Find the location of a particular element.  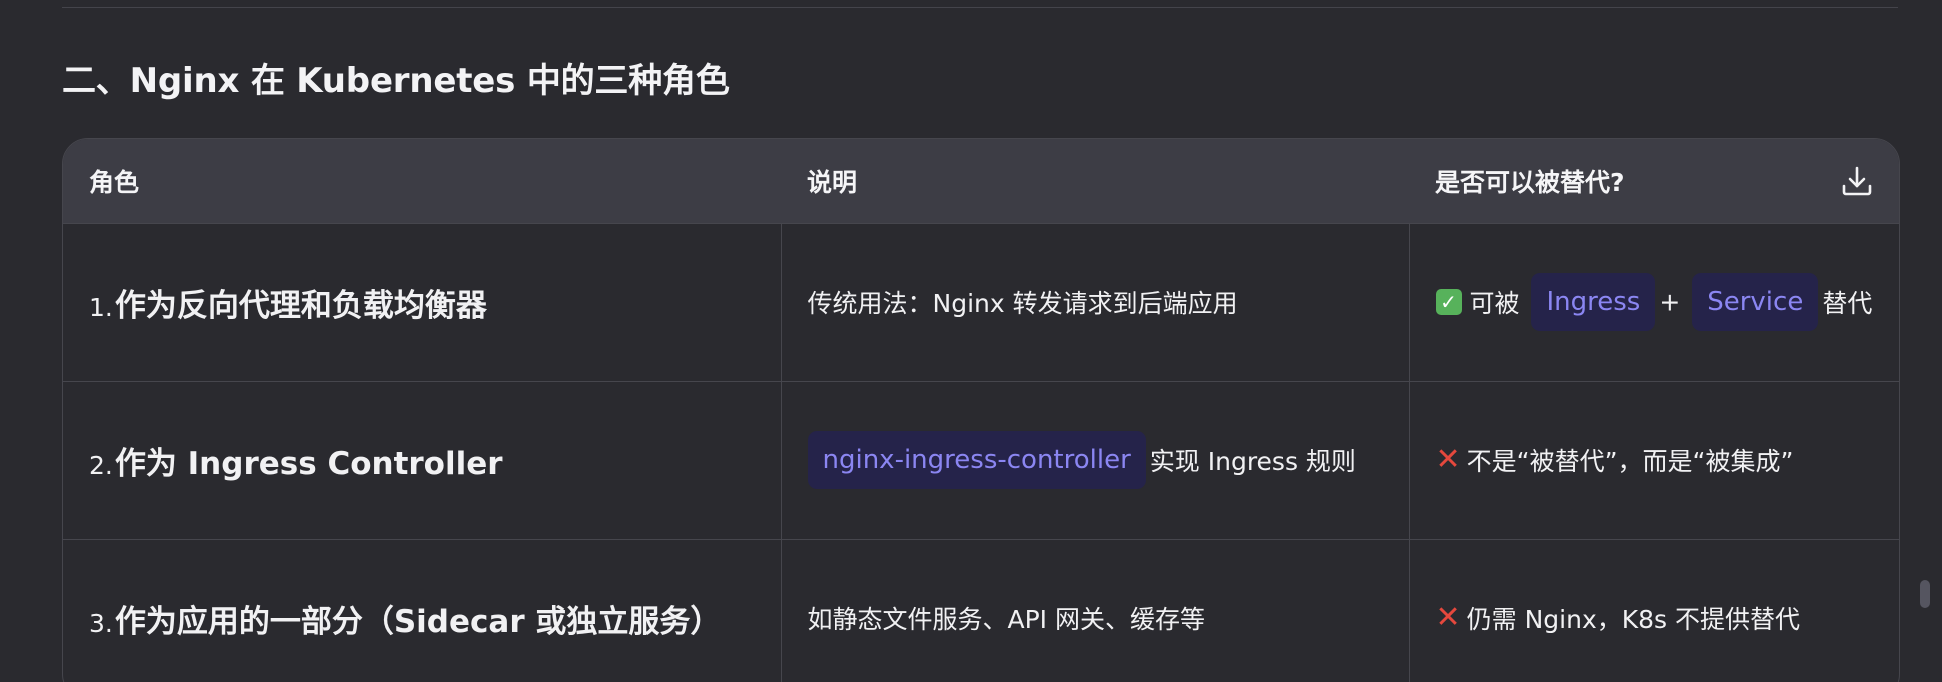

plus-sign: + is located at coordinates (1670, 302).